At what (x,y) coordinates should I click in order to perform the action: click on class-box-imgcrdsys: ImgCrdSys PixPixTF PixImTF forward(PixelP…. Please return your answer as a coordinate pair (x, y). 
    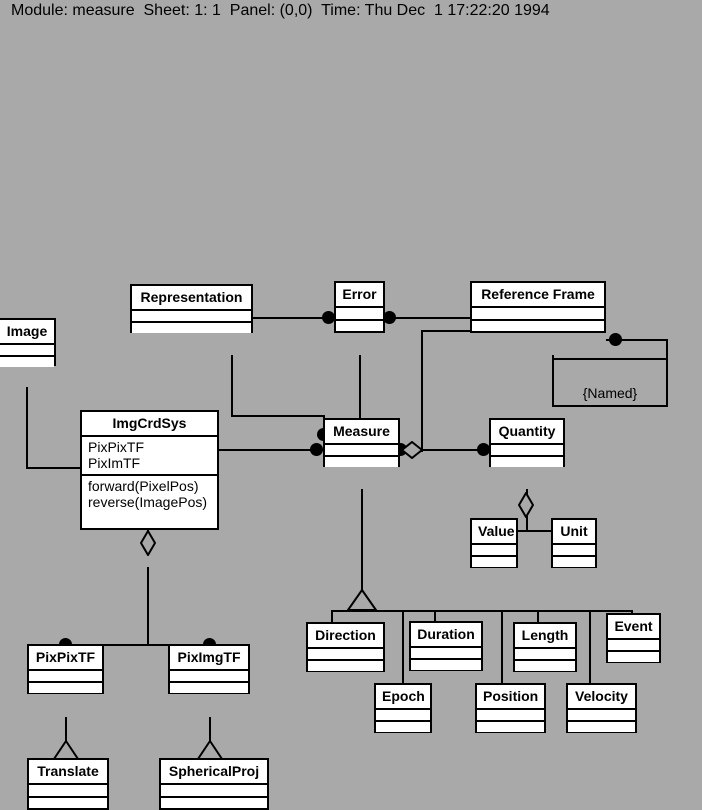
    Looking at the image, I should click on (149, 470).